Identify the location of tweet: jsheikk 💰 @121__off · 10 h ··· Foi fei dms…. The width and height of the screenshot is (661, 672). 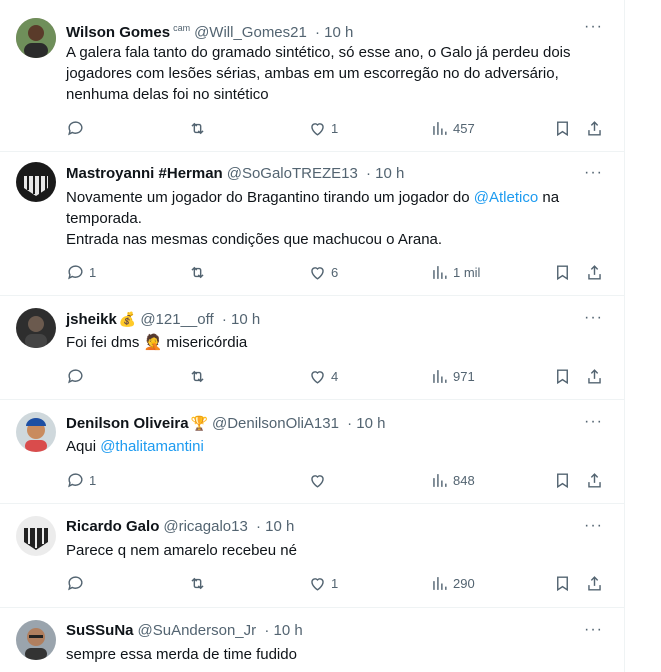
(312, 348).